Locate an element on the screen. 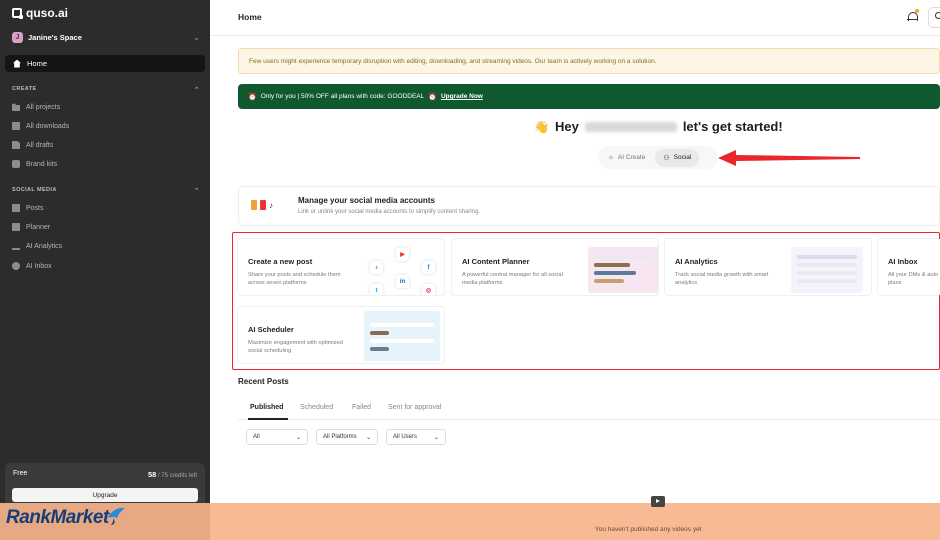 Image resolution: width=940 pixels, height=540 pixels. analytics-icon is located at coordinates (16, 246).